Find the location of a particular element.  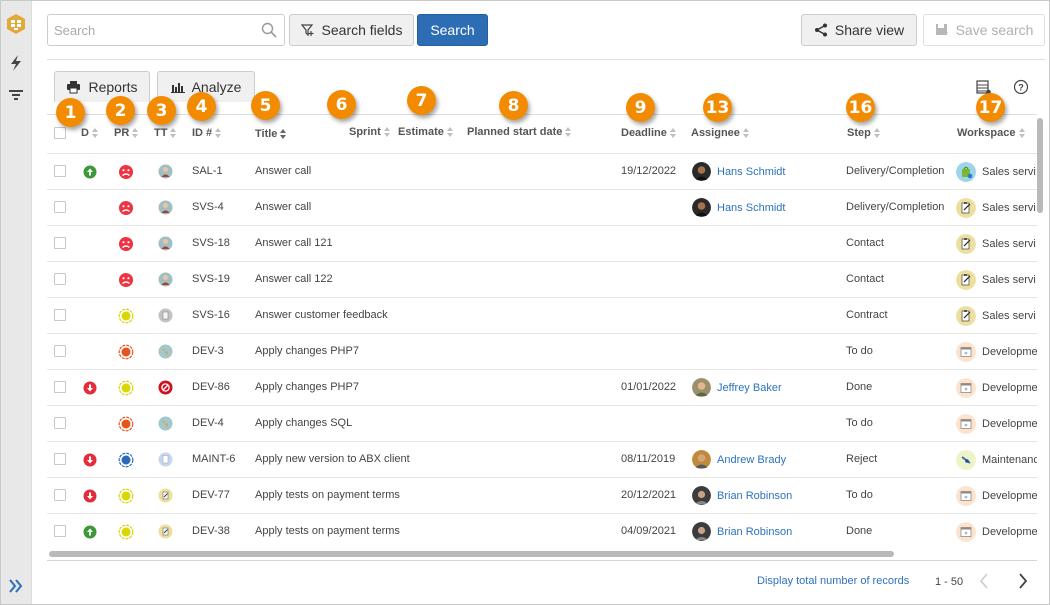

share-view-button: Share view is located at coordinates (859, 30).